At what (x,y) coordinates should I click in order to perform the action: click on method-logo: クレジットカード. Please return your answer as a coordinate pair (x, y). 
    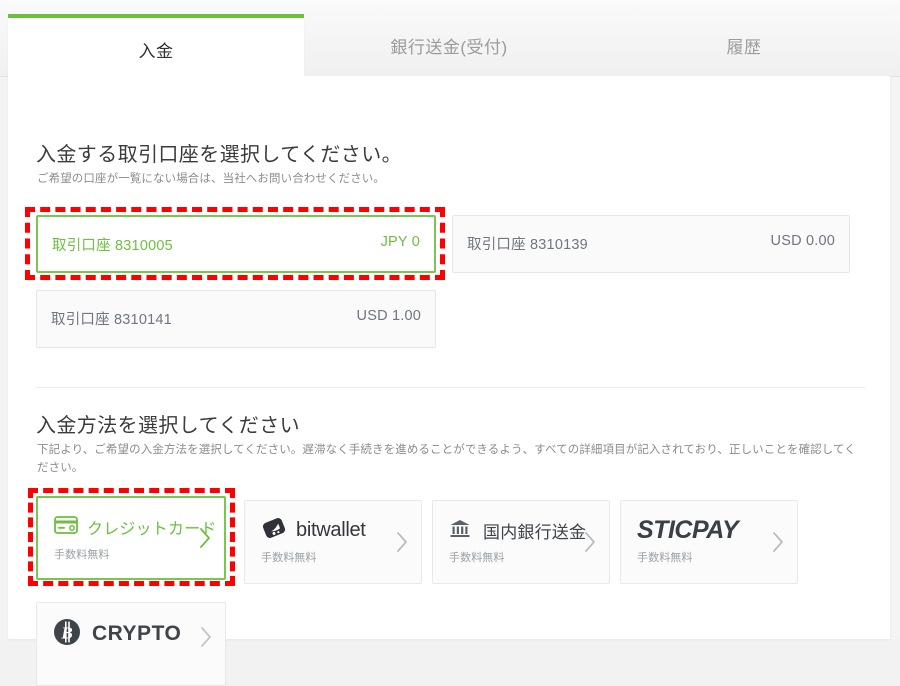
    Looking at the image, I should click on (135, 527).